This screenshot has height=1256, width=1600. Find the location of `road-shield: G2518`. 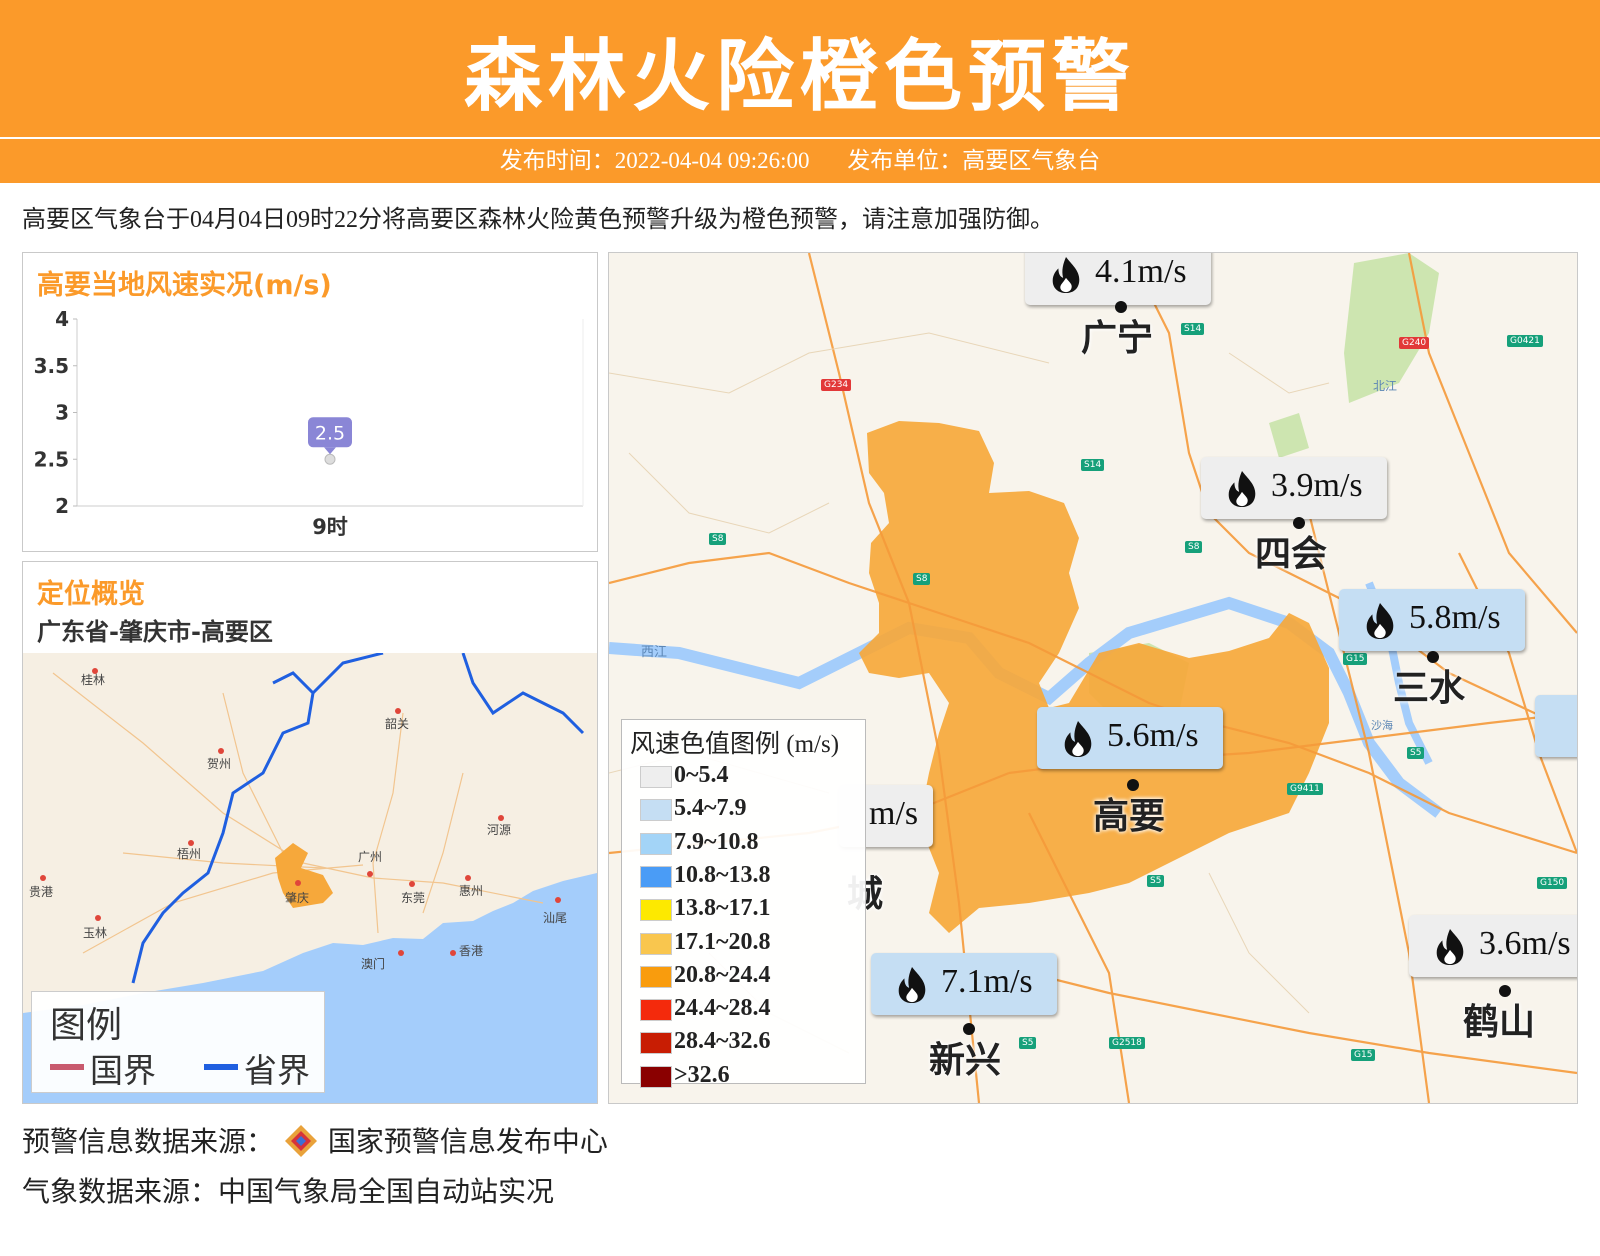

road-shield: G2518 is located at coordinates (1127, 1043).